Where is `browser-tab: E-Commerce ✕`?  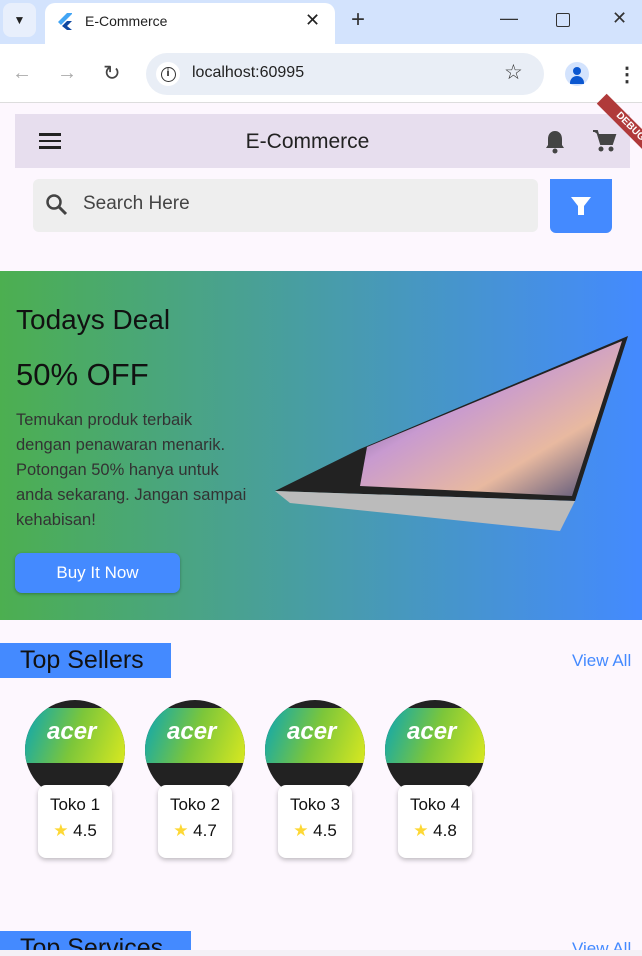 browser-tab: E-Commerce ✕ is located at coordinates (190, 23).